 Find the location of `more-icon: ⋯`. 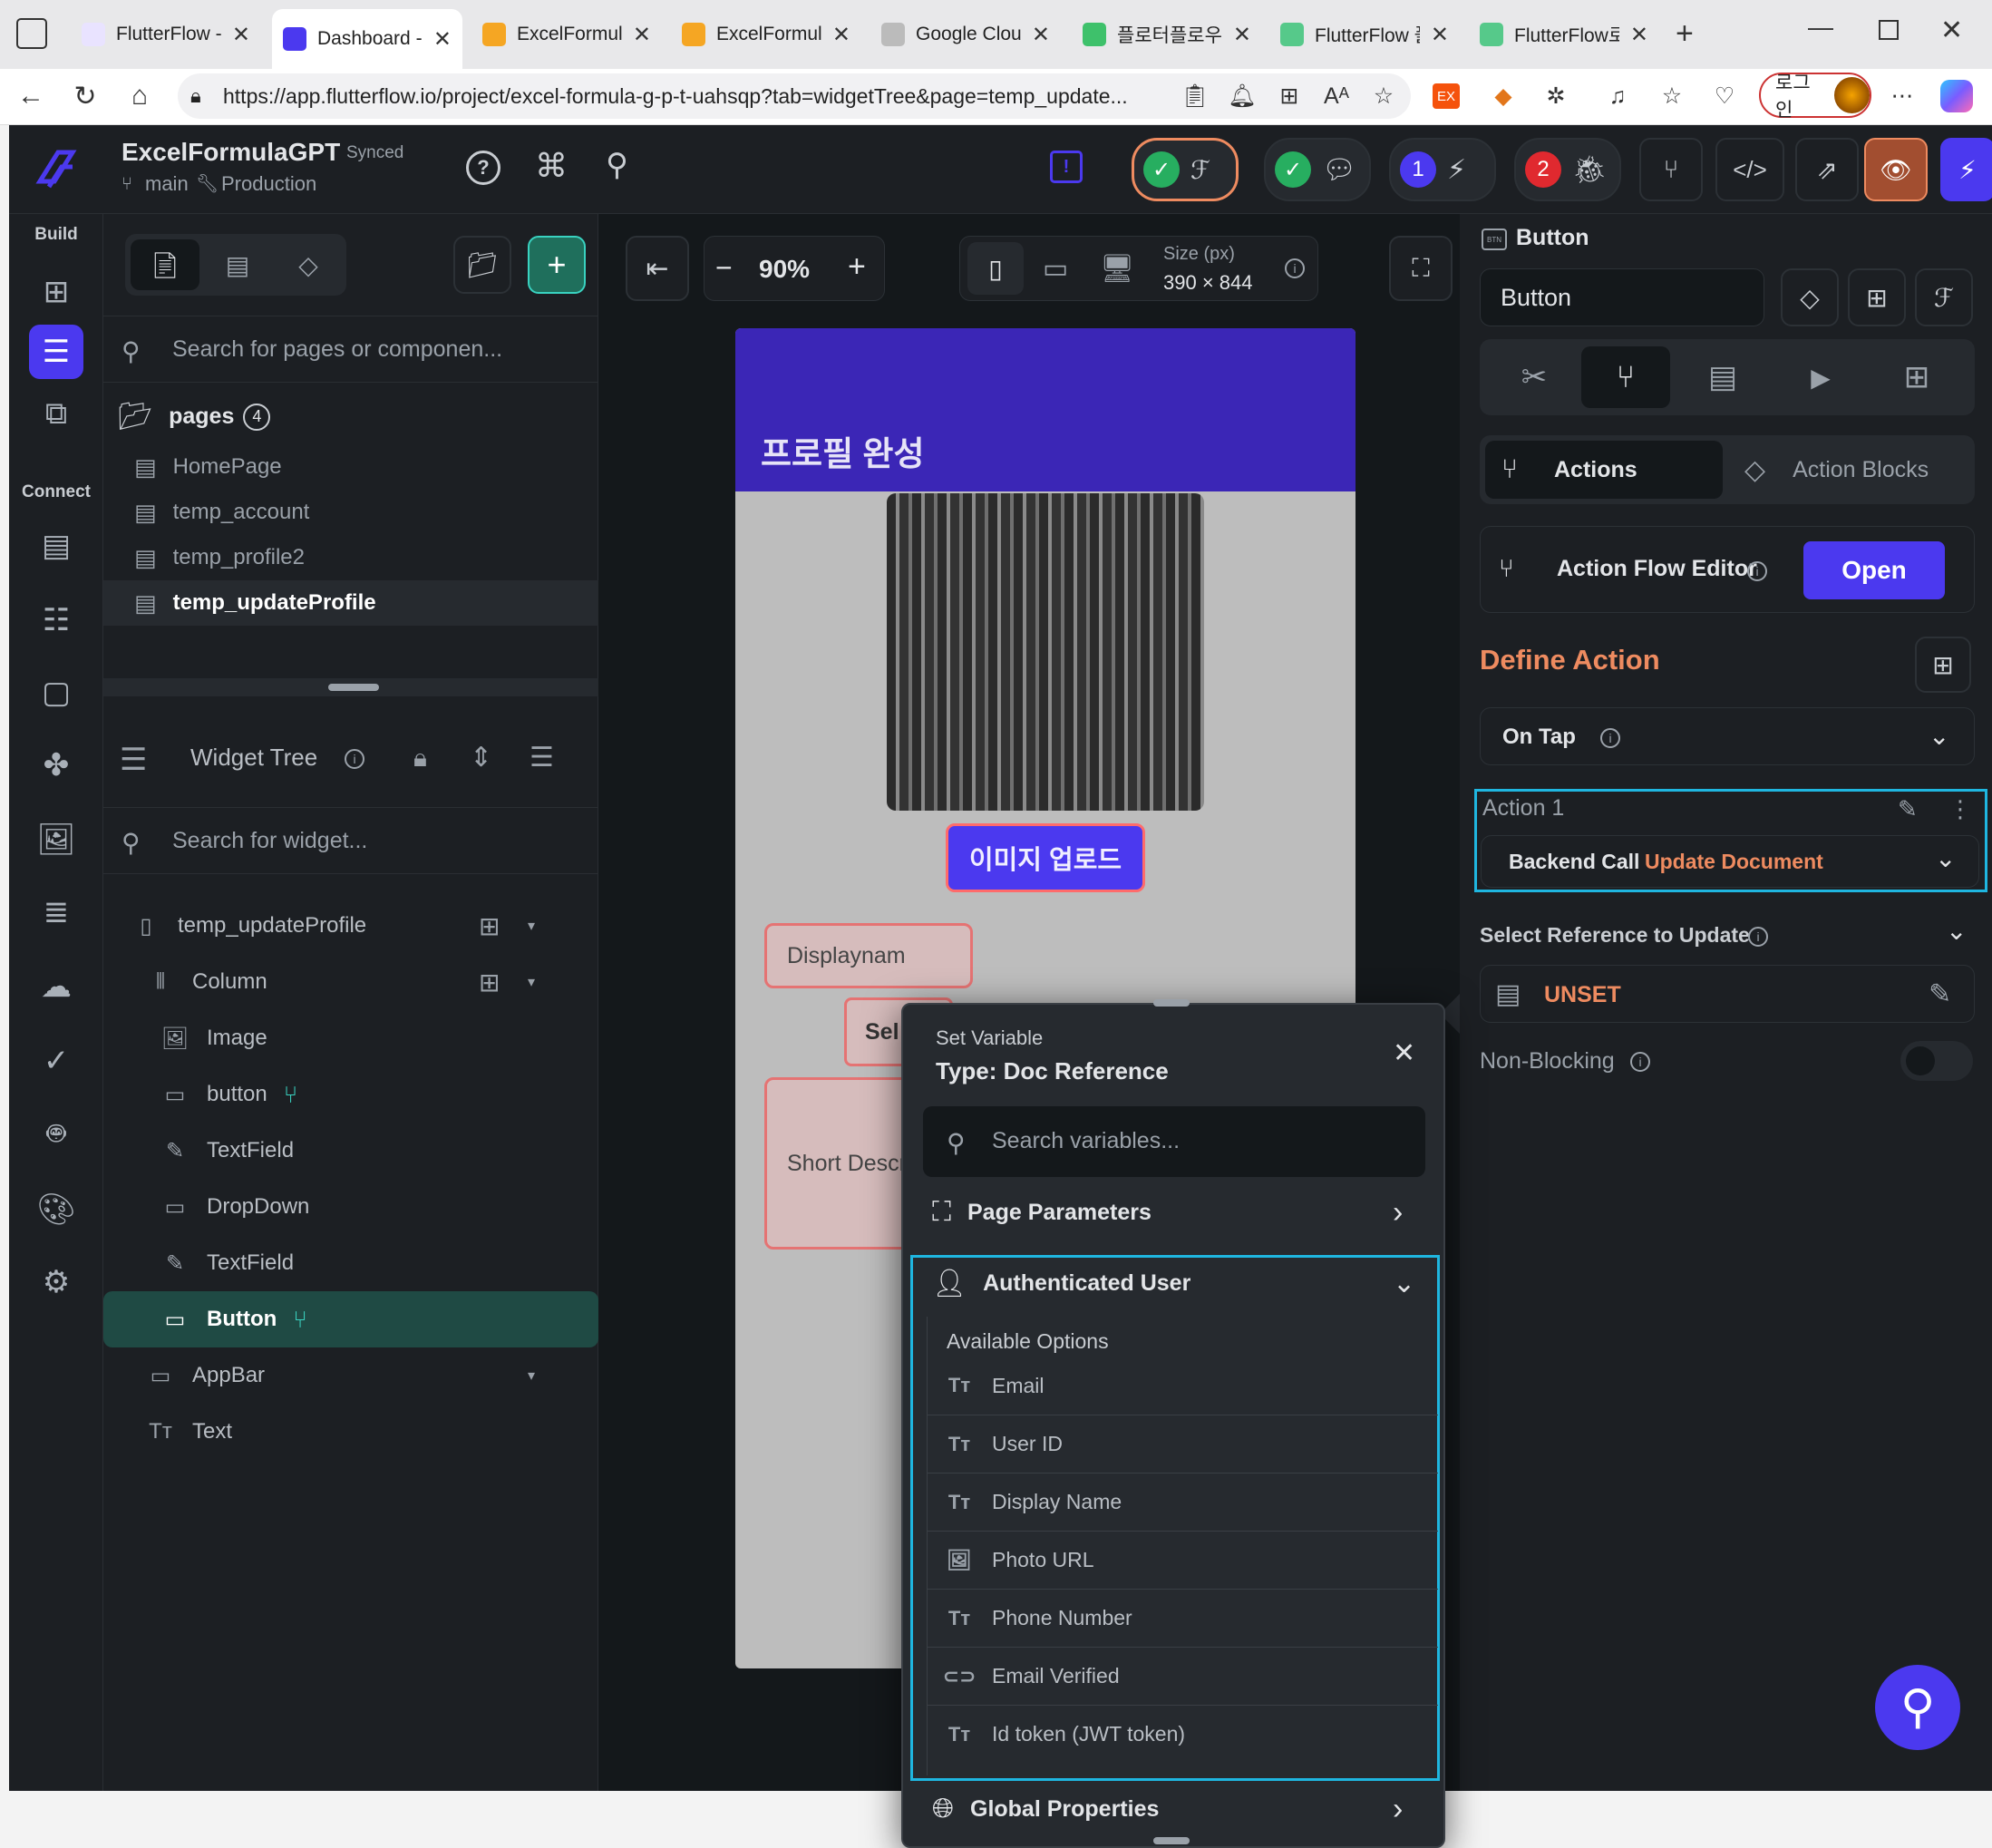

more-icon: ⋯ is located at coordinates (1902, 96).